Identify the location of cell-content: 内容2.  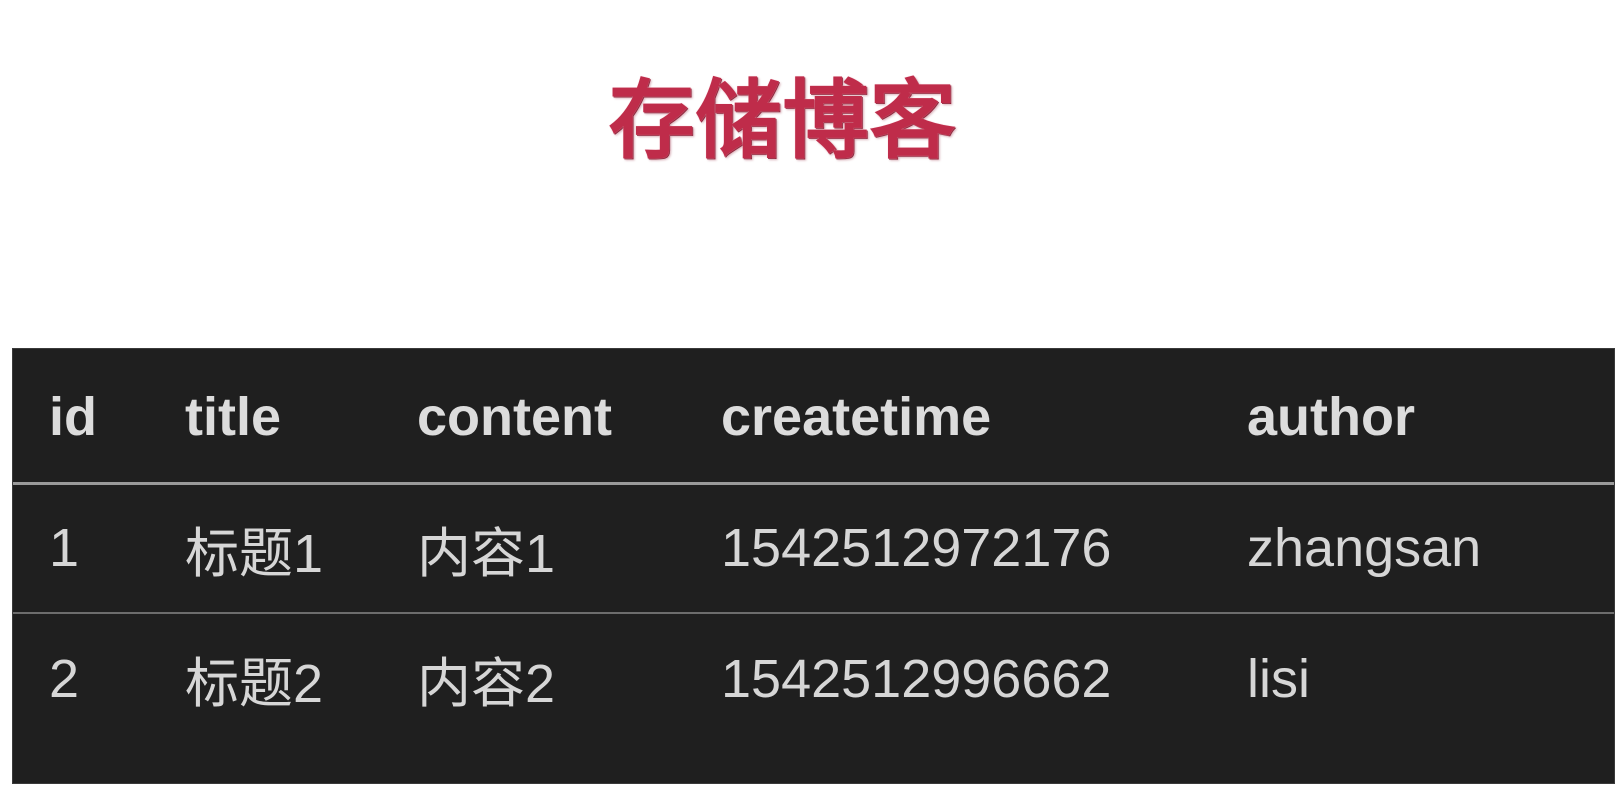
(569, 677).